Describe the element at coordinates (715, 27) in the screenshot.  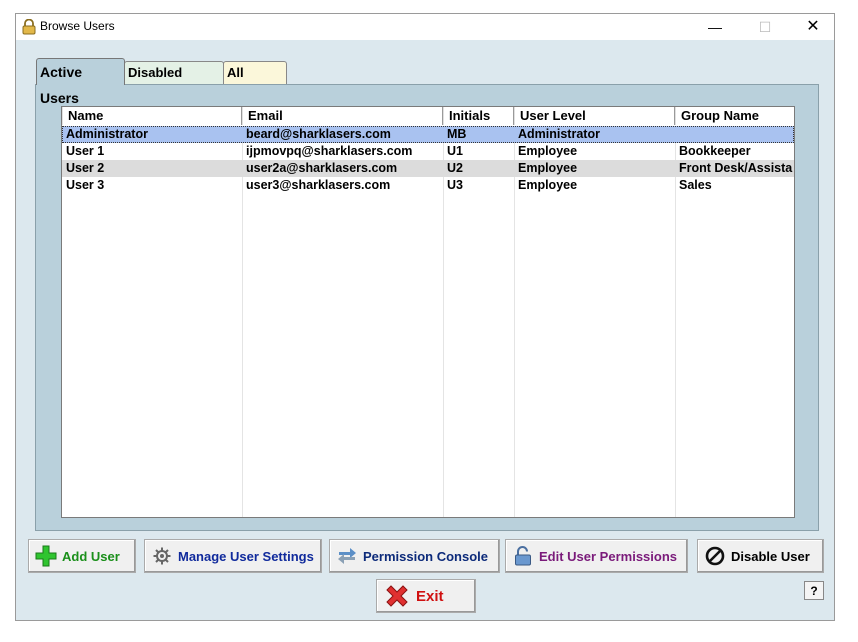
I see `minimize-button: —` at that location.